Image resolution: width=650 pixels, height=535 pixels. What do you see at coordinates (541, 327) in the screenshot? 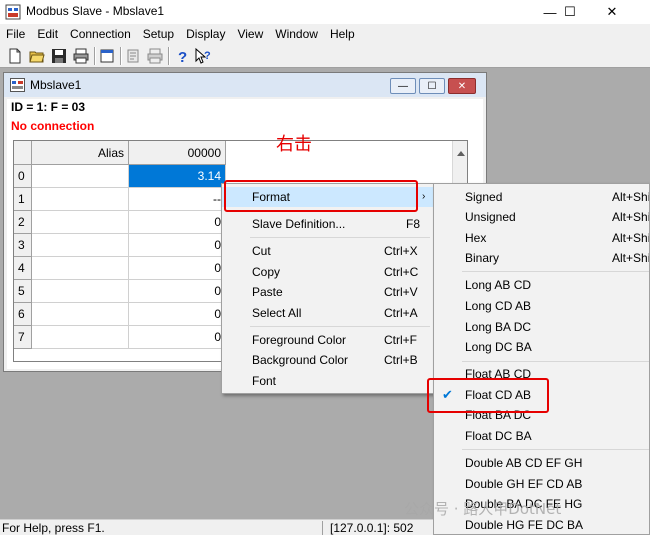
I see `submenu-item-long-ba-dc: Long BA DC` at bounding box center [541, 327].